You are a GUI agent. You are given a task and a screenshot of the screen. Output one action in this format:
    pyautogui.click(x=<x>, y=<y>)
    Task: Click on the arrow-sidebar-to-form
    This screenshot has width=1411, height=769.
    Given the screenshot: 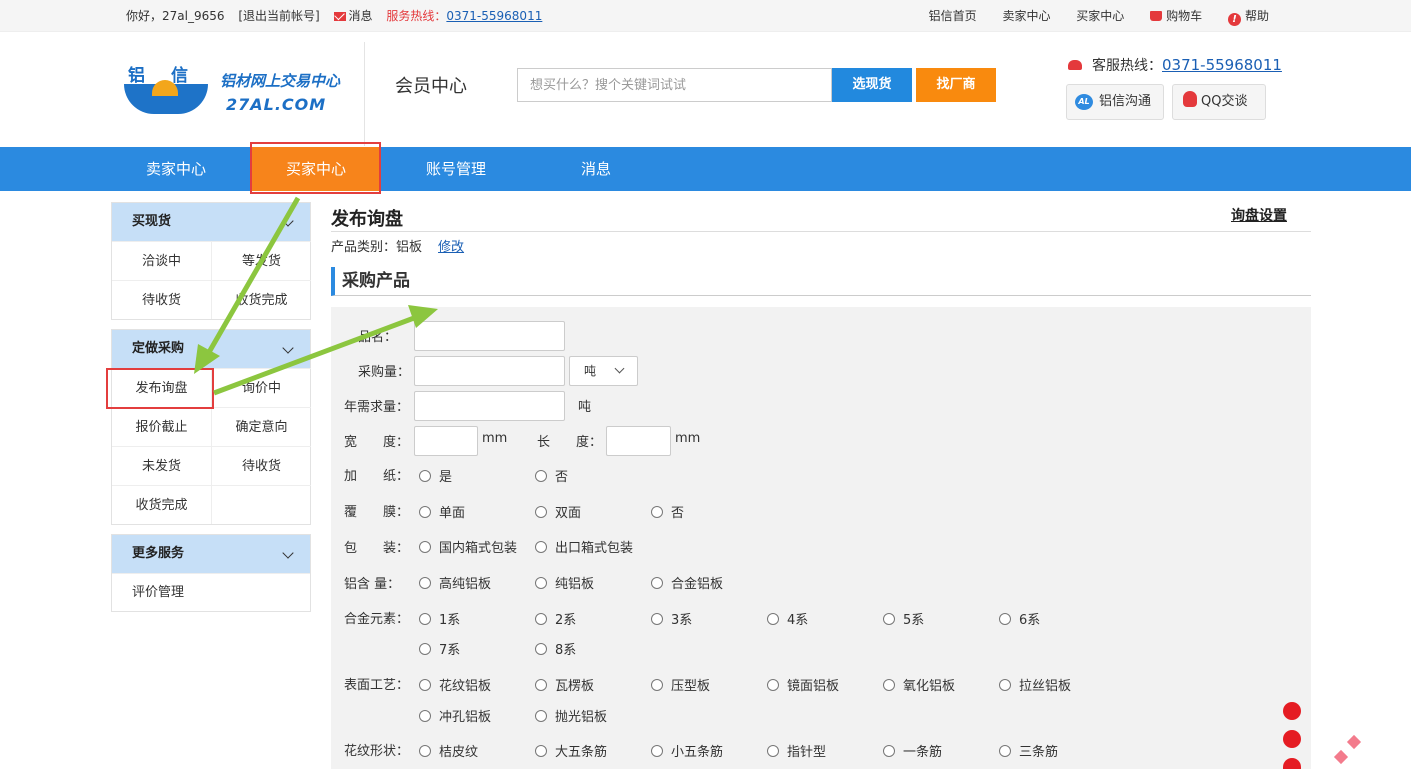 What is the action you would take?
    pyautogui.click(x=325, y=350)
    